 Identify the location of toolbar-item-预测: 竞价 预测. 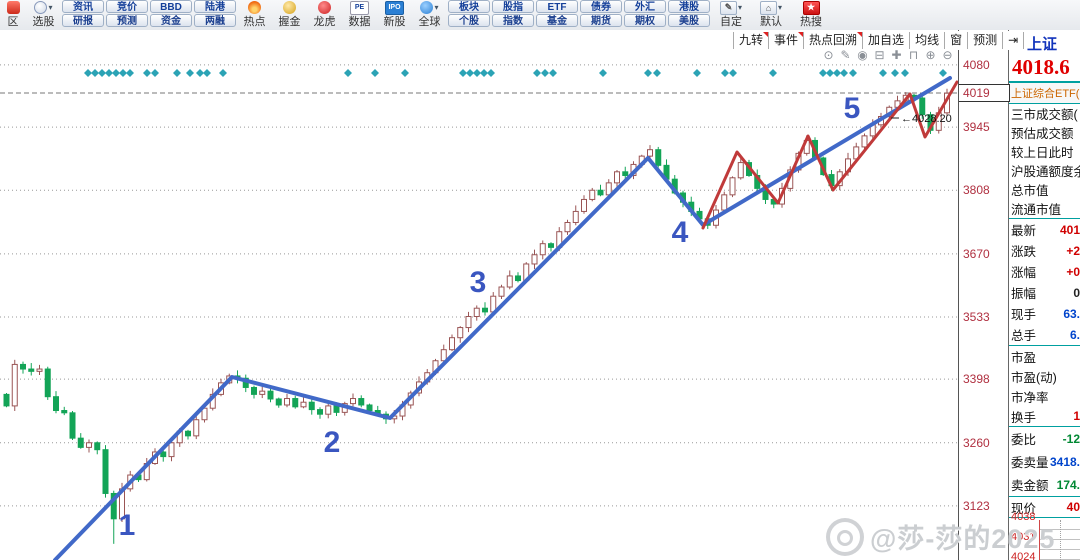
(127, 13).